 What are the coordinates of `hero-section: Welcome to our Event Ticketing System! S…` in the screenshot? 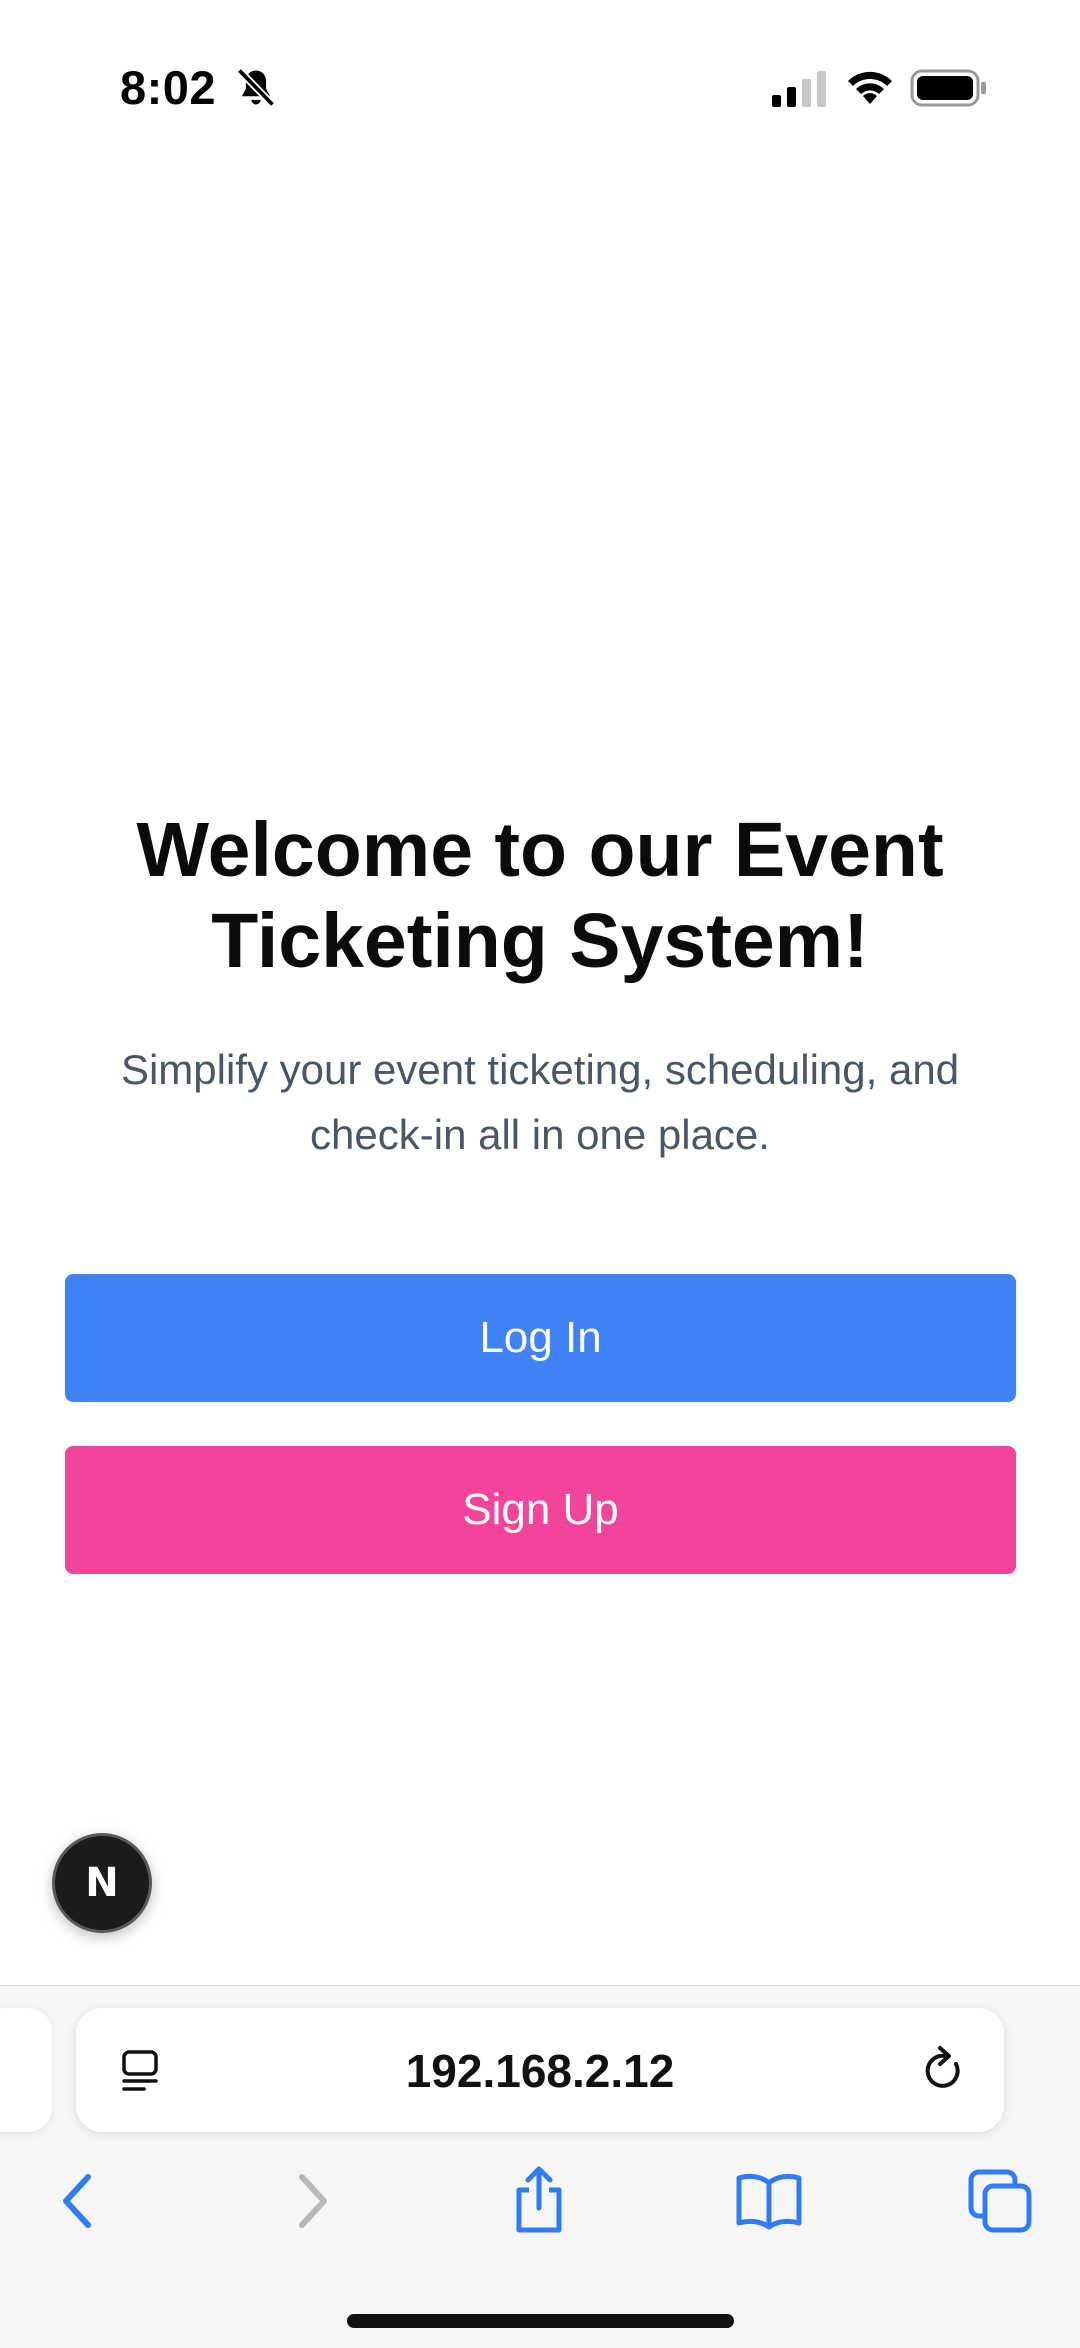 It's located at (540, 986).